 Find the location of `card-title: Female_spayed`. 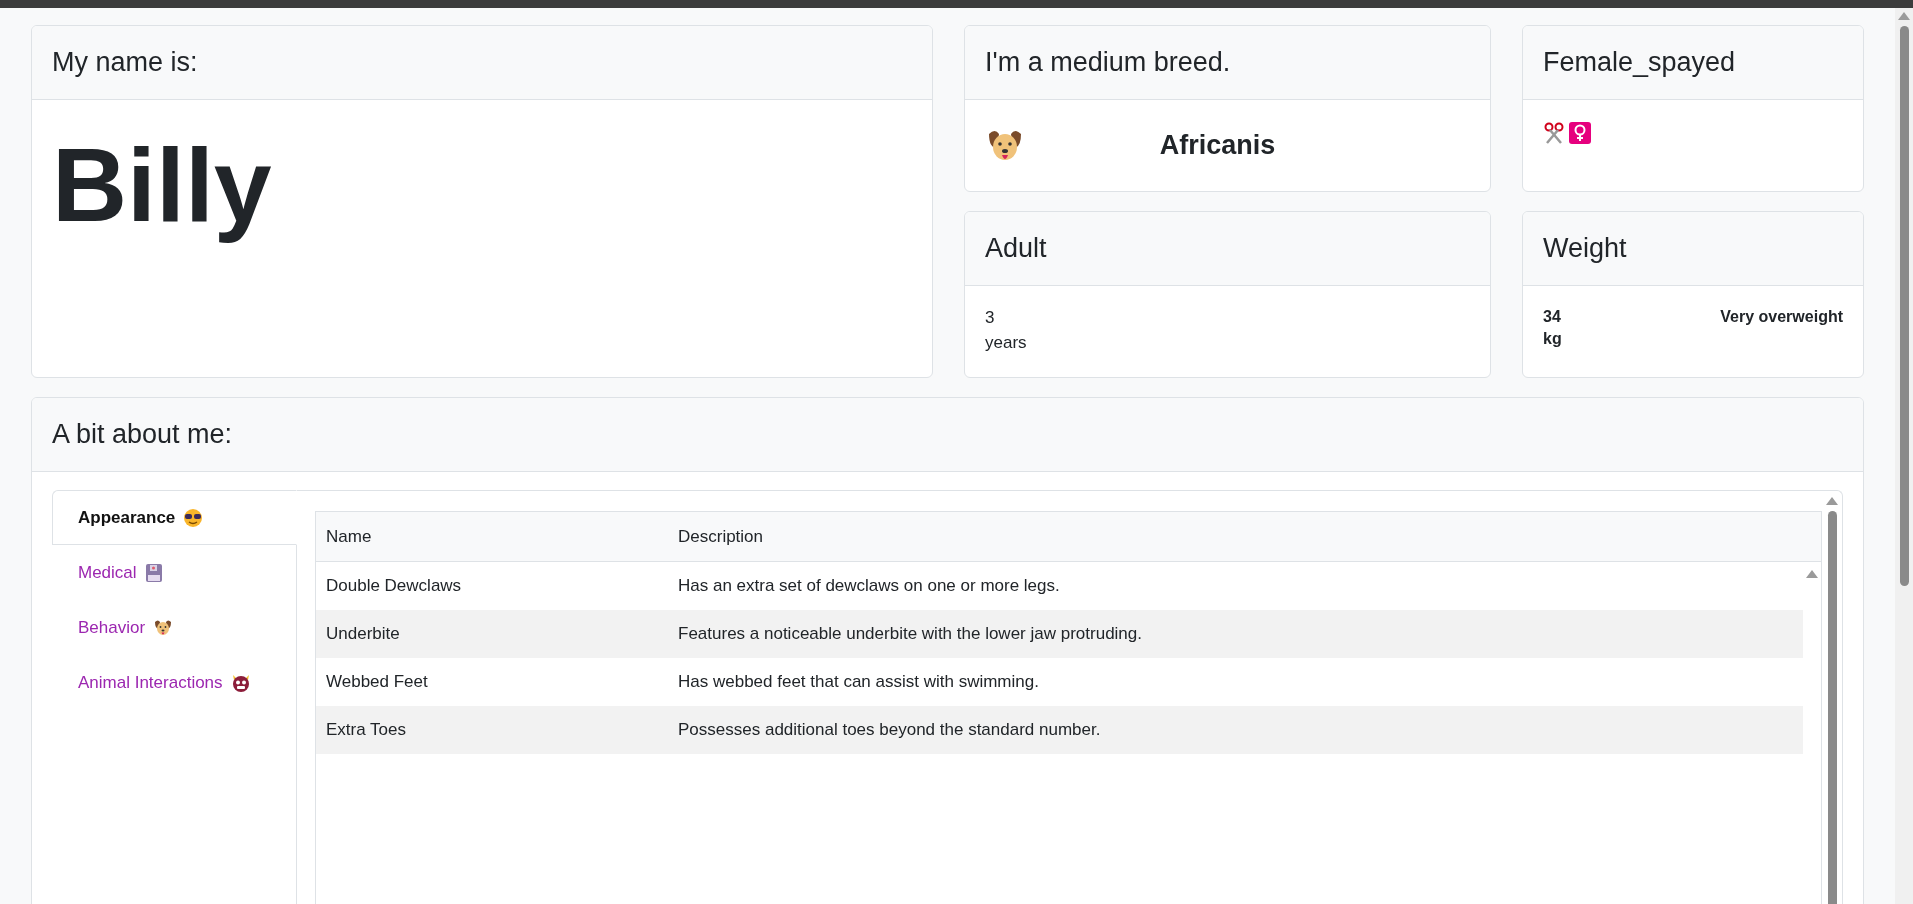

card-title: Female_spayed is located at coordinates (1639, 63).